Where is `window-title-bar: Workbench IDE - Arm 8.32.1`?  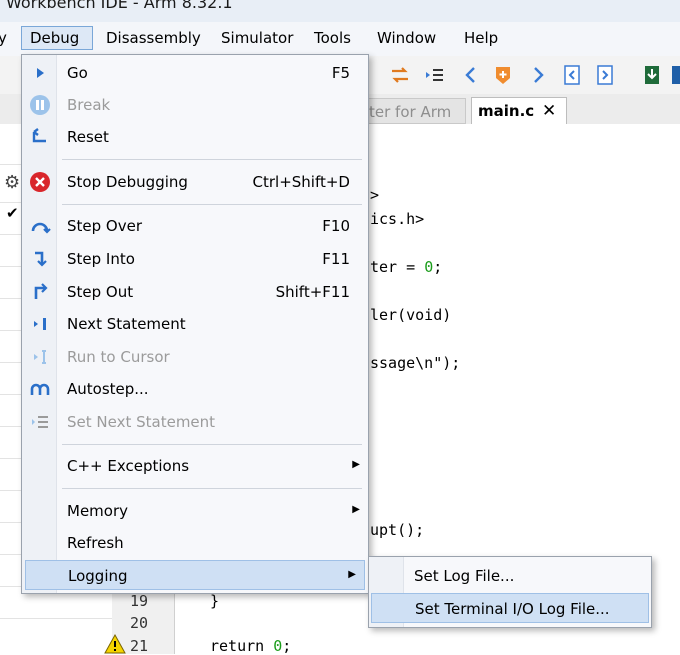 window-title-bar: Workbench IDE - Arm 8.32.1 is located at coordinates (340, 11).